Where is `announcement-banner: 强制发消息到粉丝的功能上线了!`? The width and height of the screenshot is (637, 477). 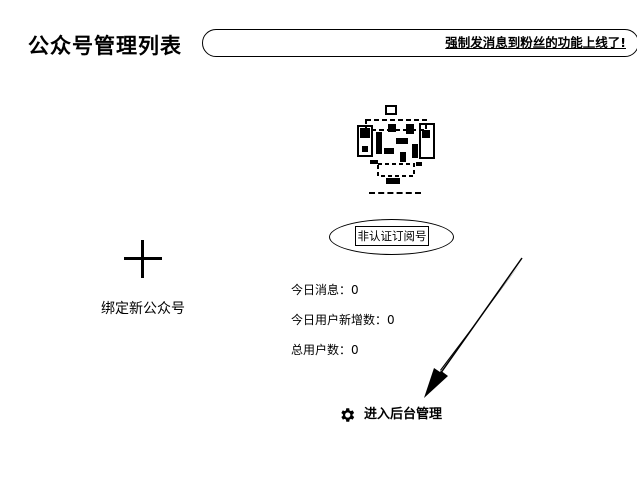 announcement-banner: 强制发消息到粉丝的功能上线了! is located at coordinates (419, 43).